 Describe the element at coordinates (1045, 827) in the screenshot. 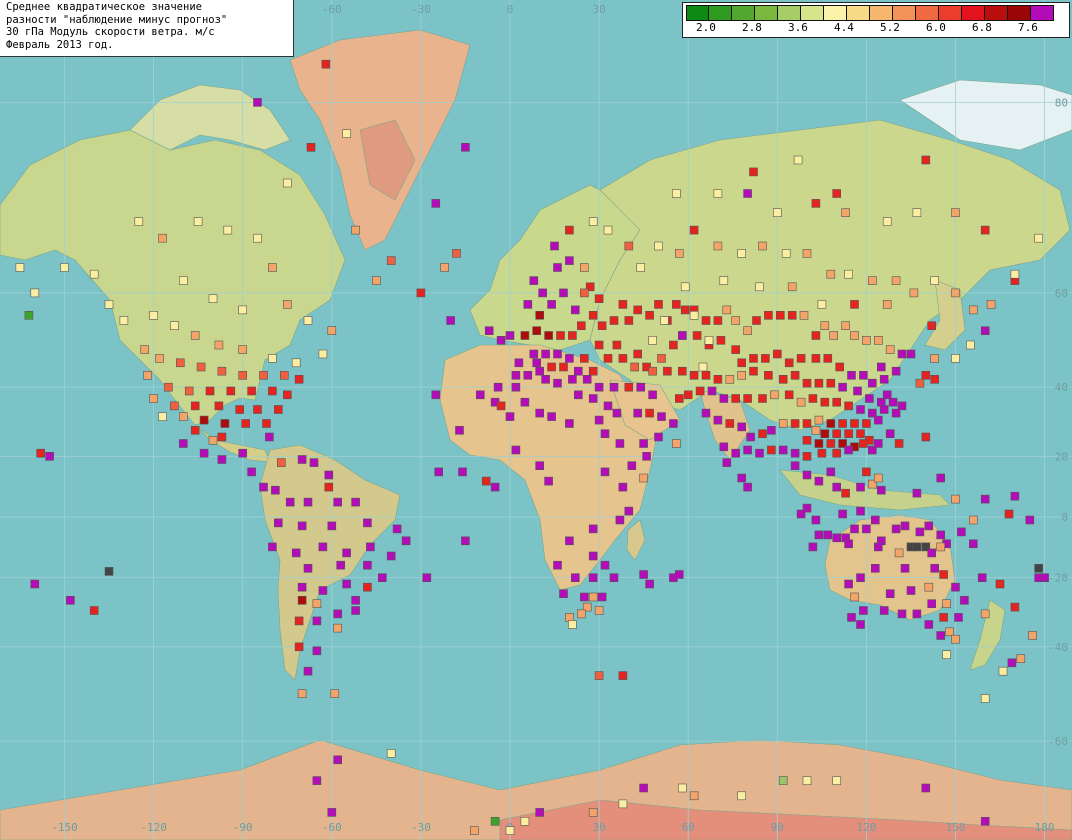

I see `longitude-label: 180` at that location.